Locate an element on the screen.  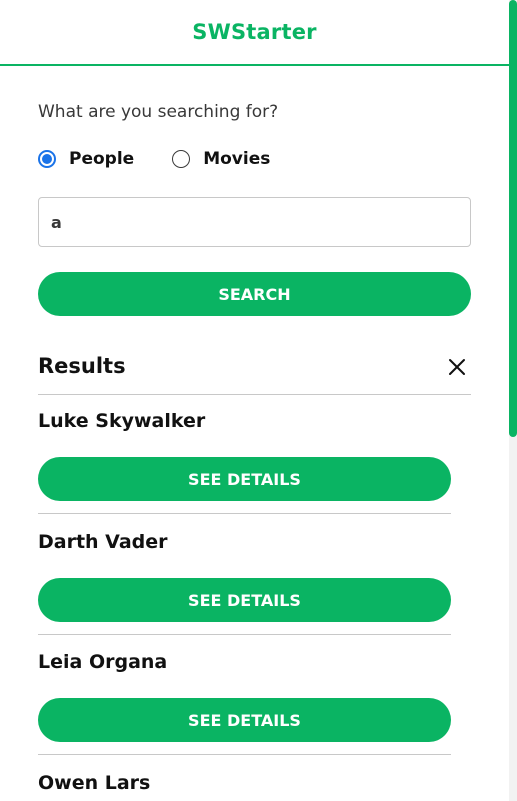
result-name: Leia Organa is located at coordinates (103, 662).